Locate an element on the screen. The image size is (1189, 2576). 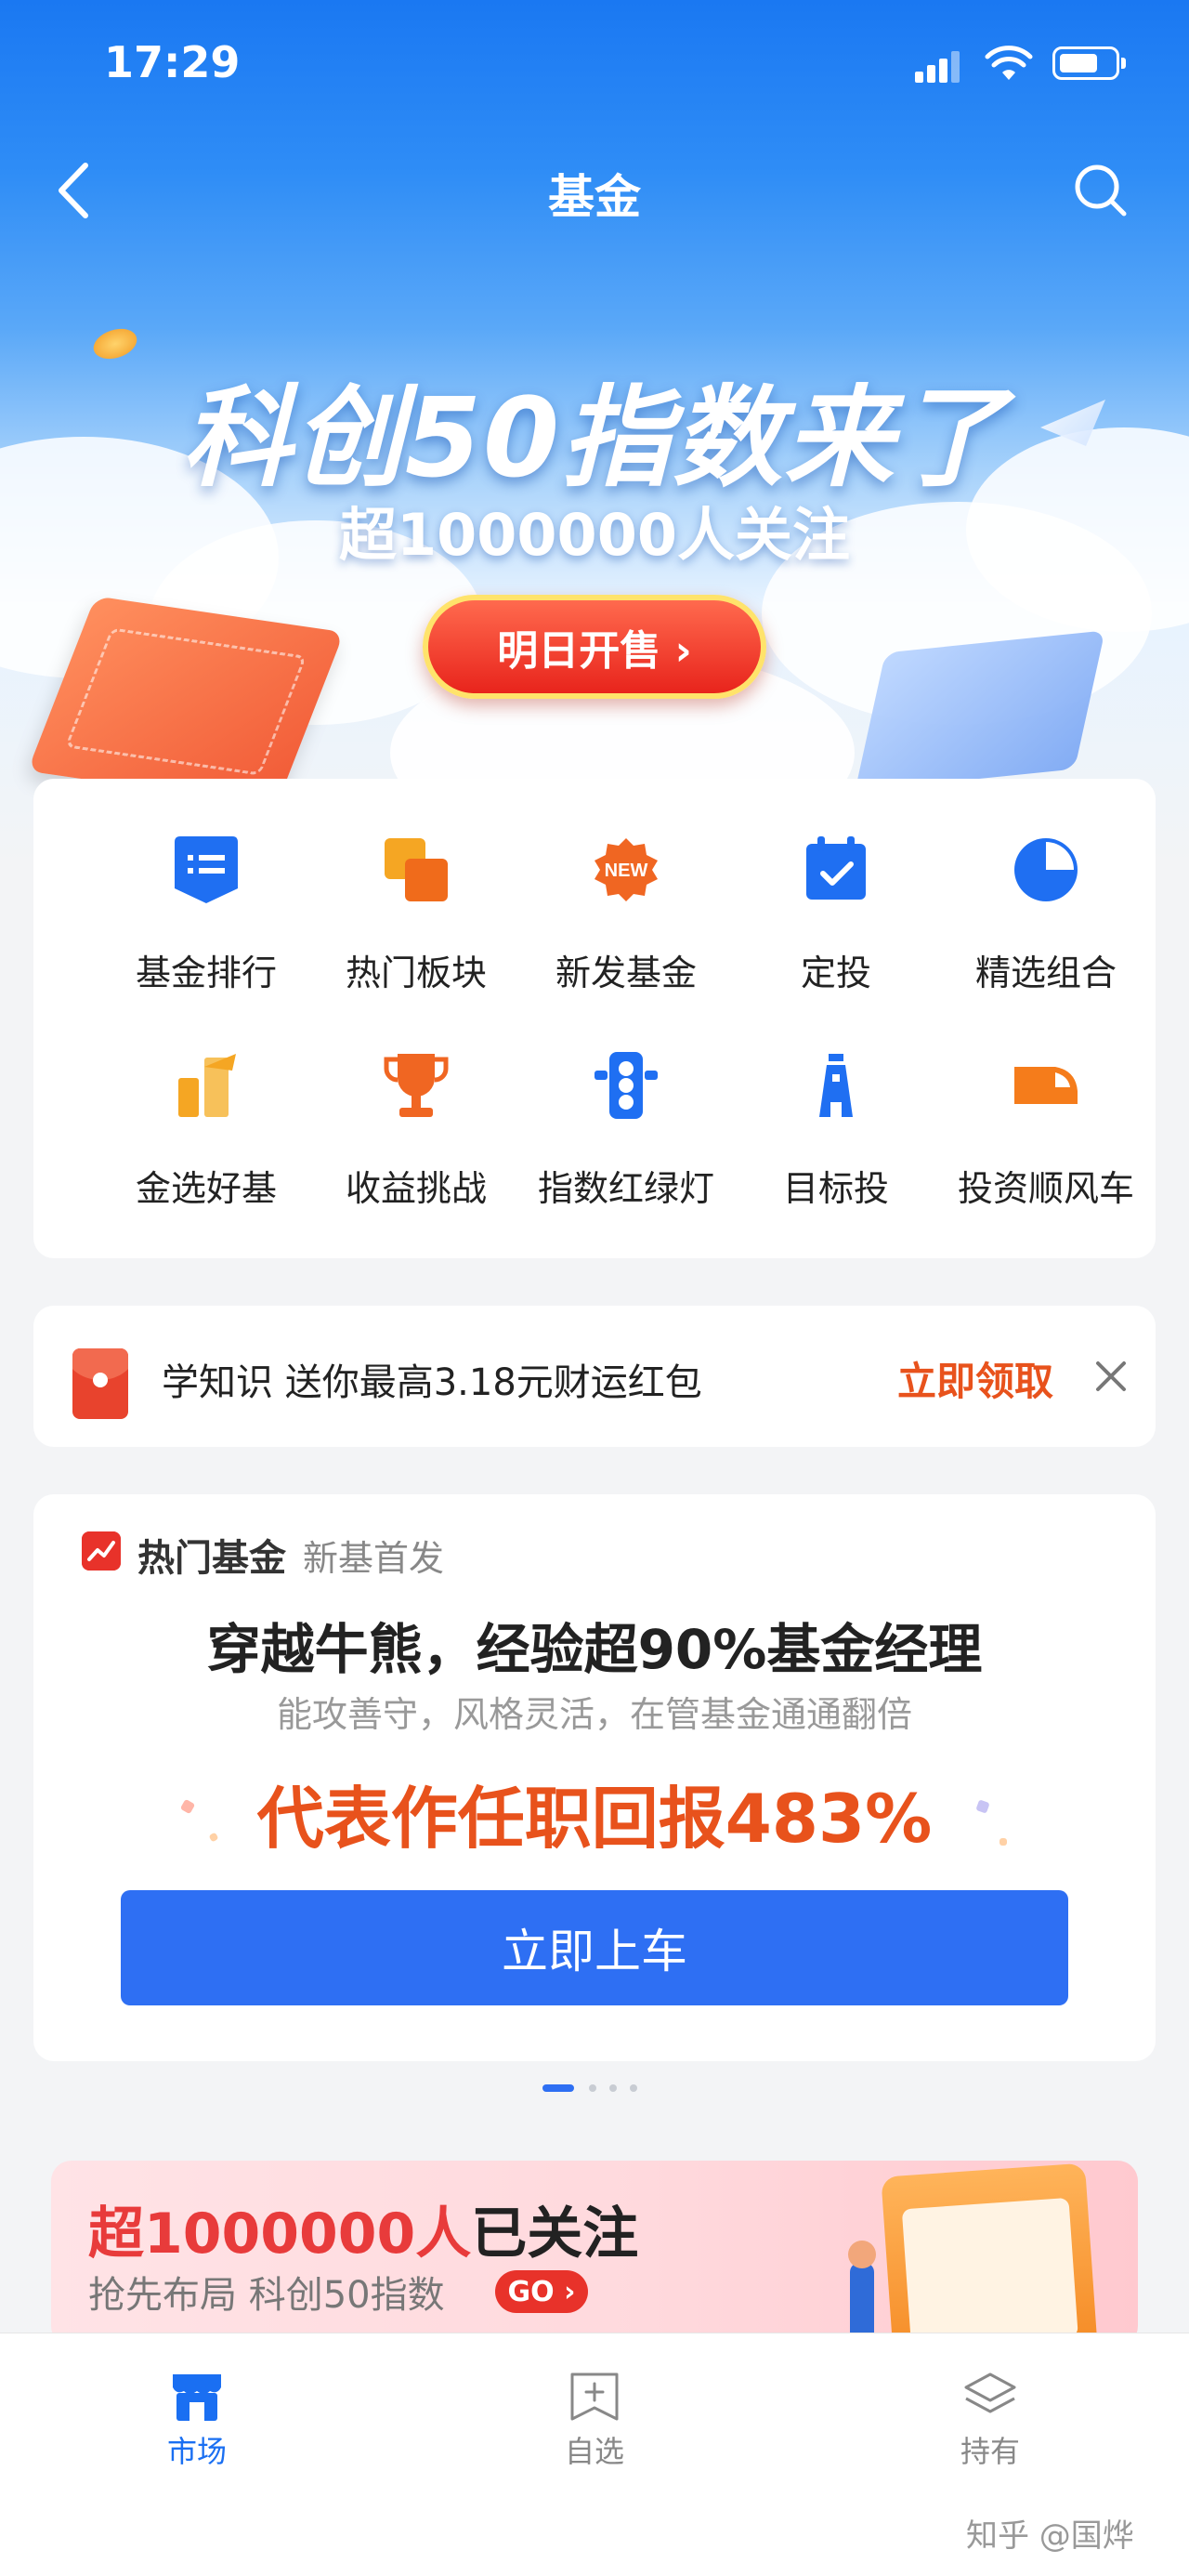
grid-item-portfolios: 精选组合 is located at coordinates (1046, 886).